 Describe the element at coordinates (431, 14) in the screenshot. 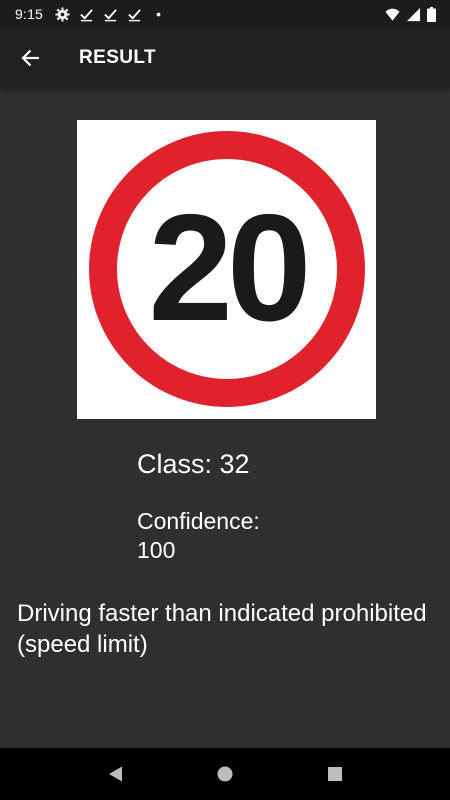

I see `battery-icon` at that location.